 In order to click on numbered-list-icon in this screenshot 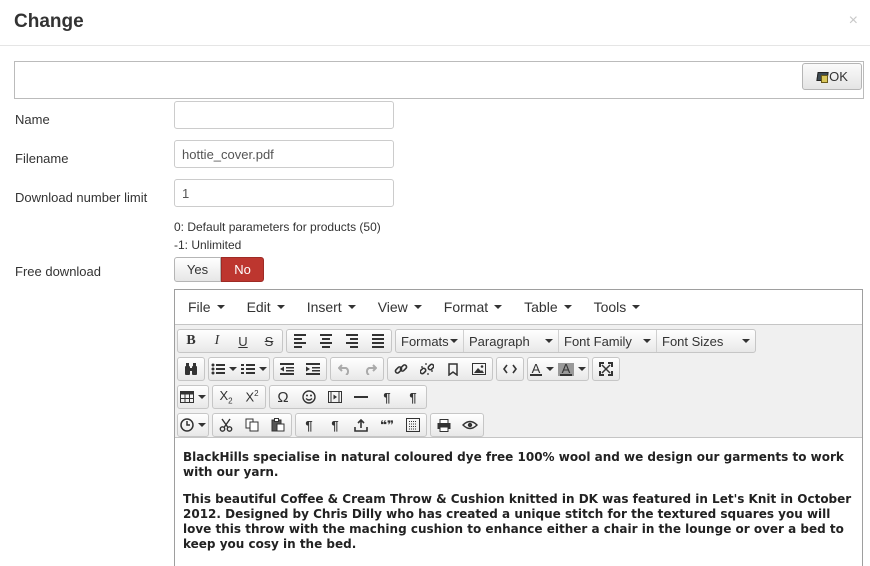, I will do `click(254, 369)`.